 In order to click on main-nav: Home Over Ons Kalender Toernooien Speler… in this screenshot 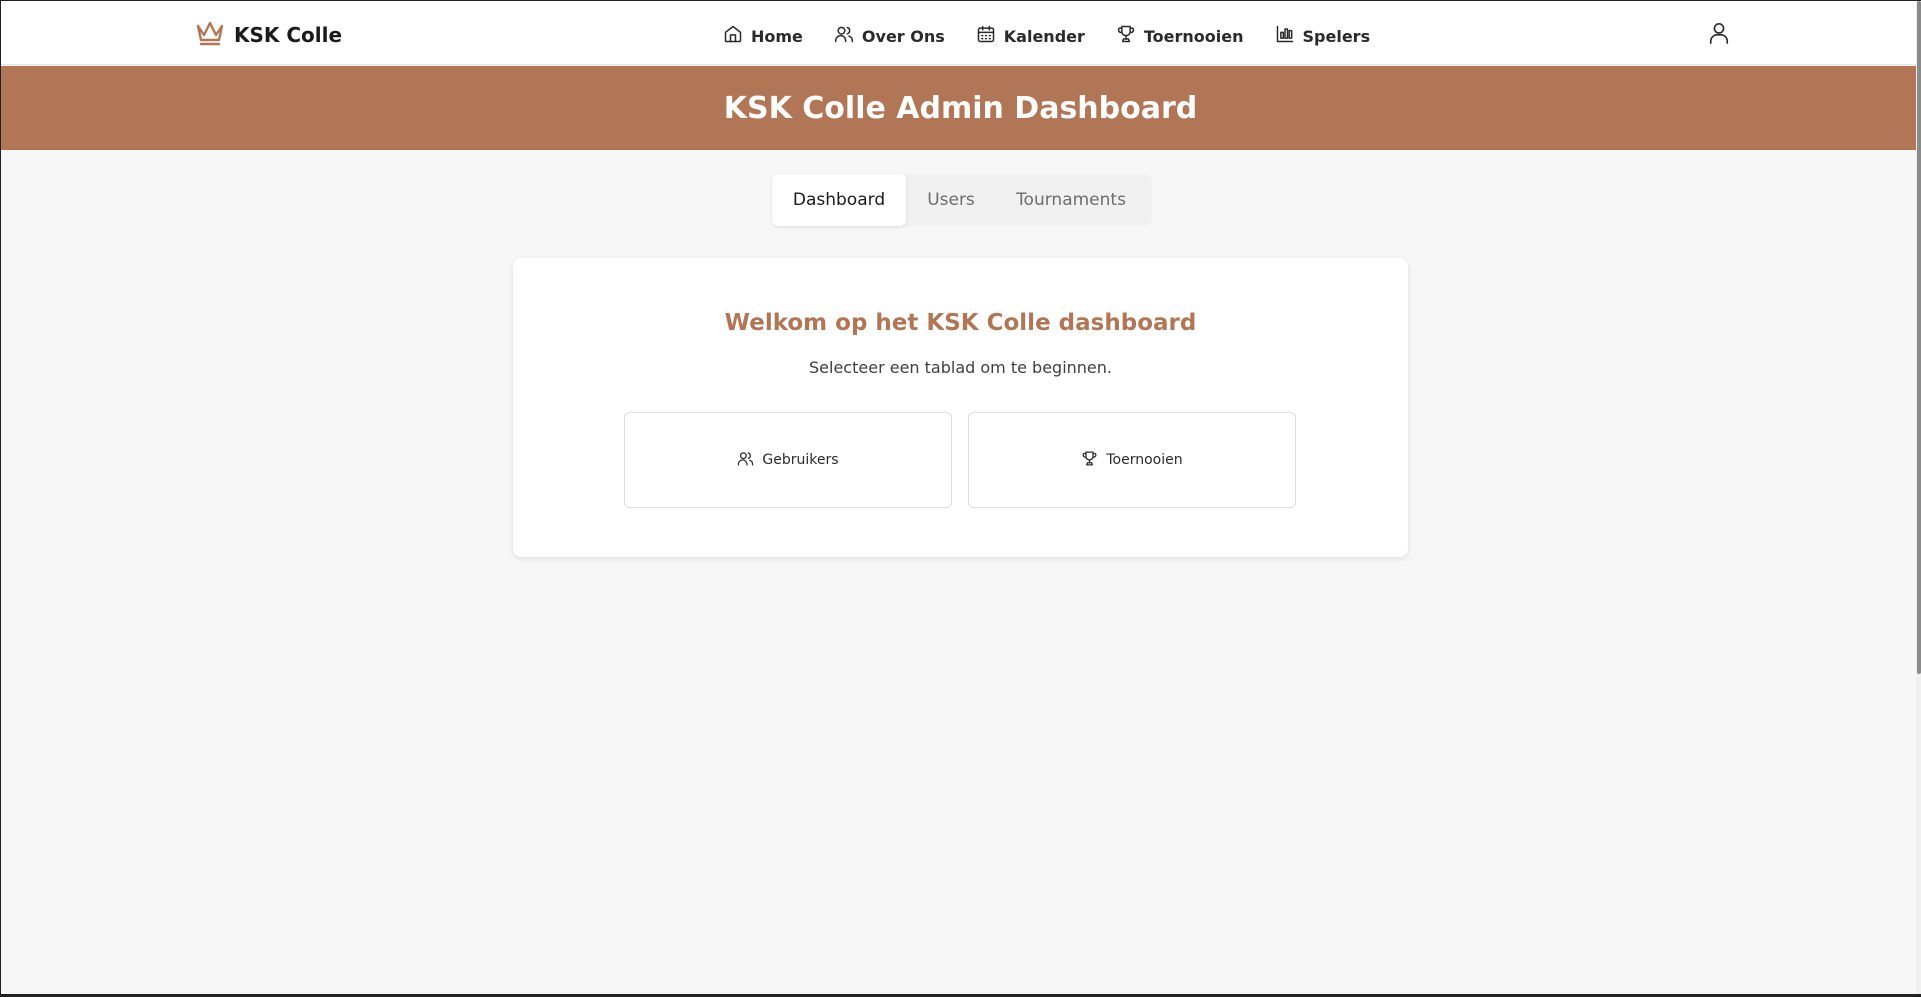, I will do `click(1046, 36)`.